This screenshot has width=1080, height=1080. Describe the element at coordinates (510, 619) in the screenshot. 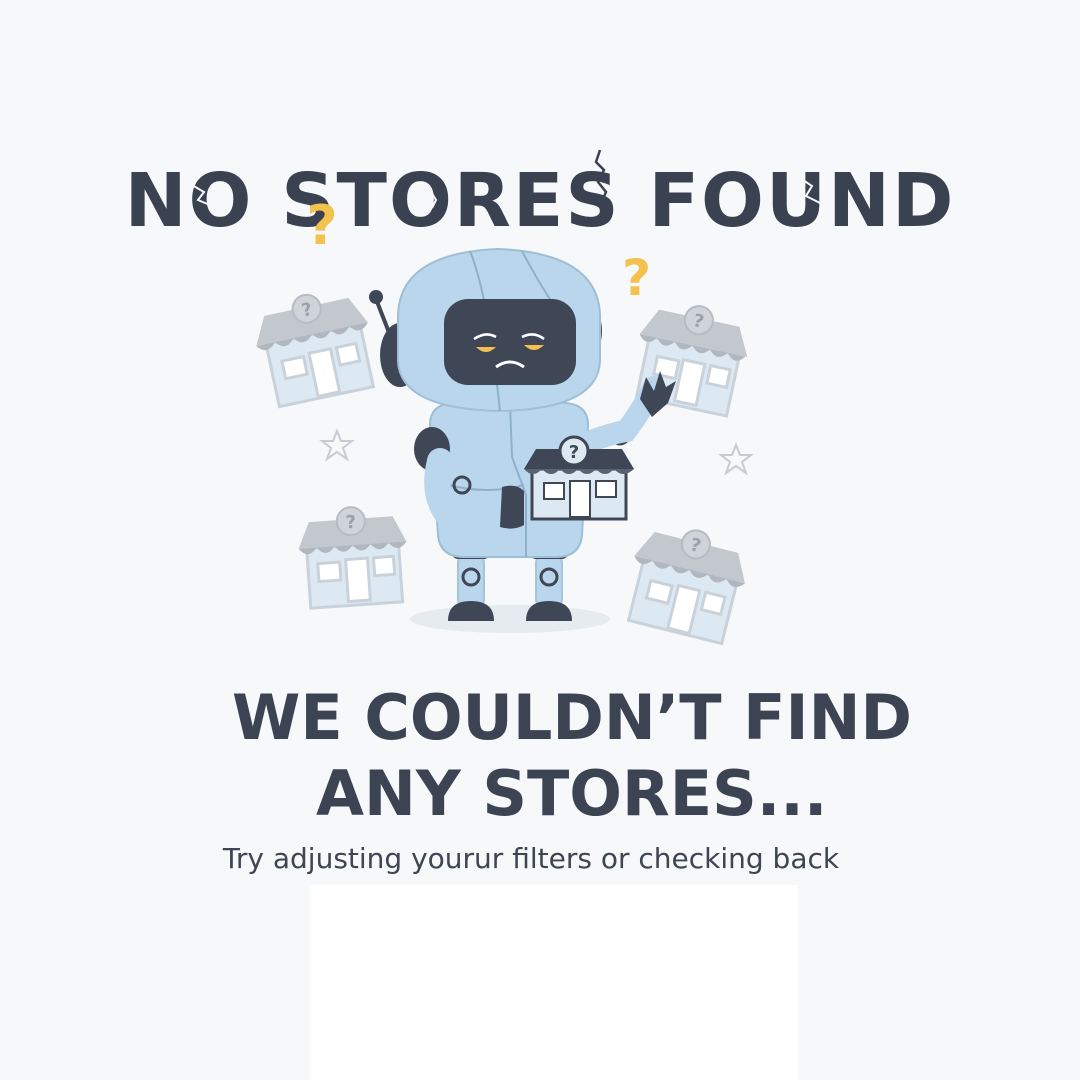

I see `robot-shadow` at that location.